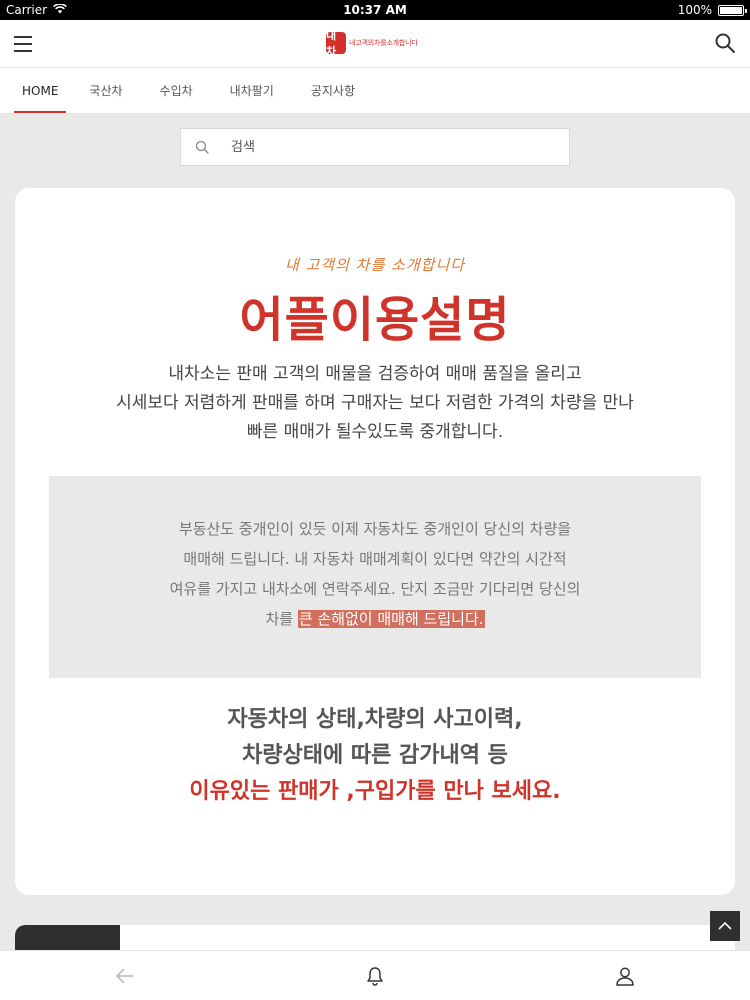 This screenshot has height=1000, width=750. What do you see at coordinates (125, 976) in the screenshot?
I see `back-arrow-icon` at bounding box center [125, 976].